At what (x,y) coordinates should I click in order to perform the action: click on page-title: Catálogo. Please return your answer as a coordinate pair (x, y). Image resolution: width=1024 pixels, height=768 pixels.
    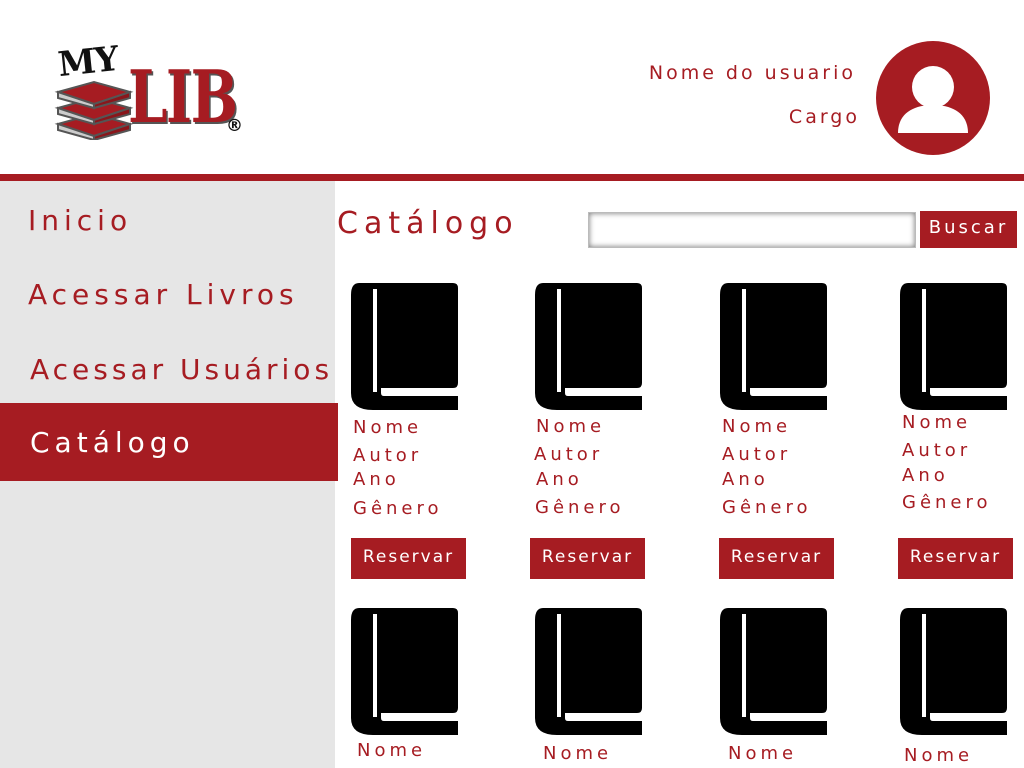
    Looking at the image, I should click on (428, 223).